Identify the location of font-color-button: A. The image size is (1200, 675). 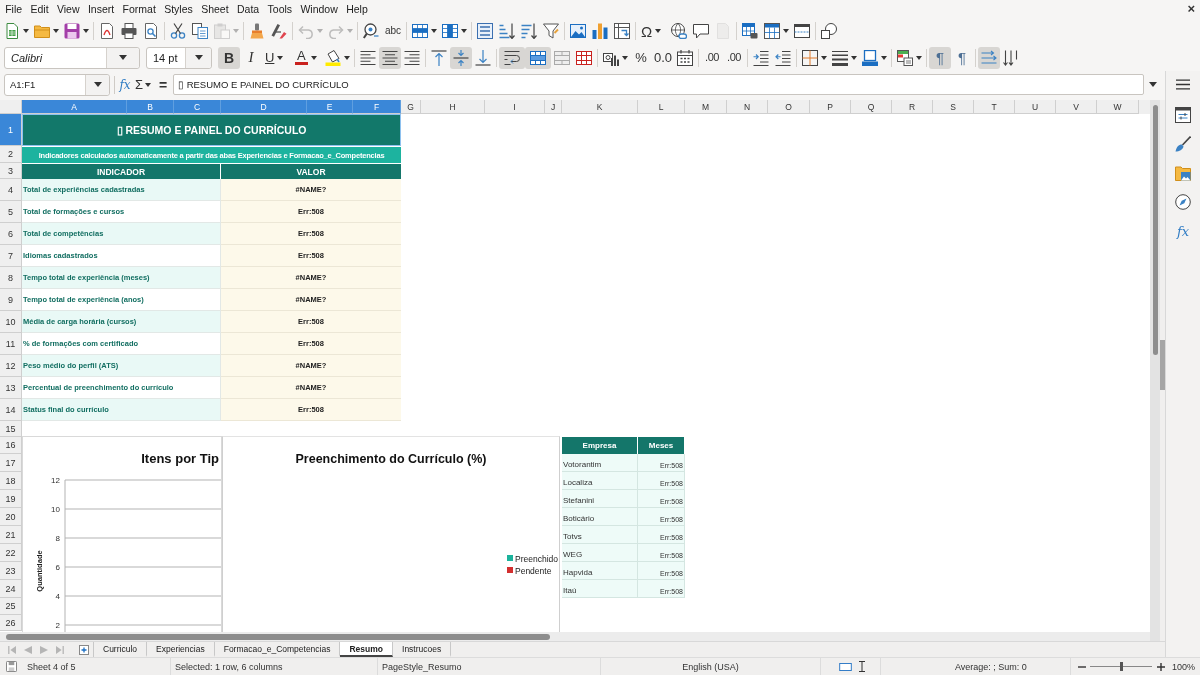
(307, 57).